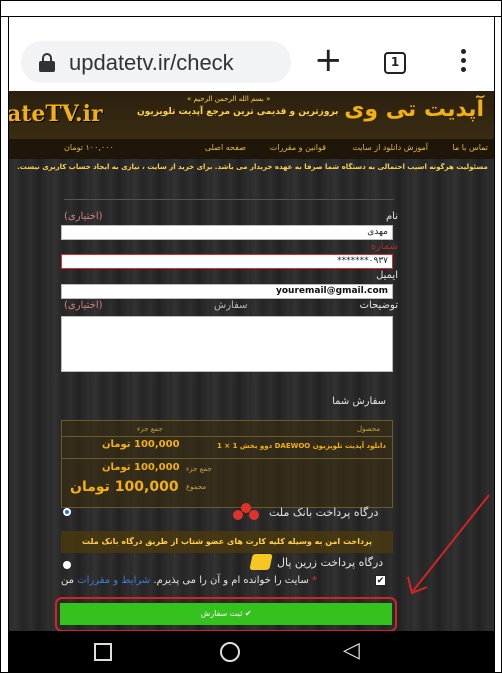 The height and width of the screenshot is (673, 502). I want to click on annotation-arrow-icon, so click(448, 544).